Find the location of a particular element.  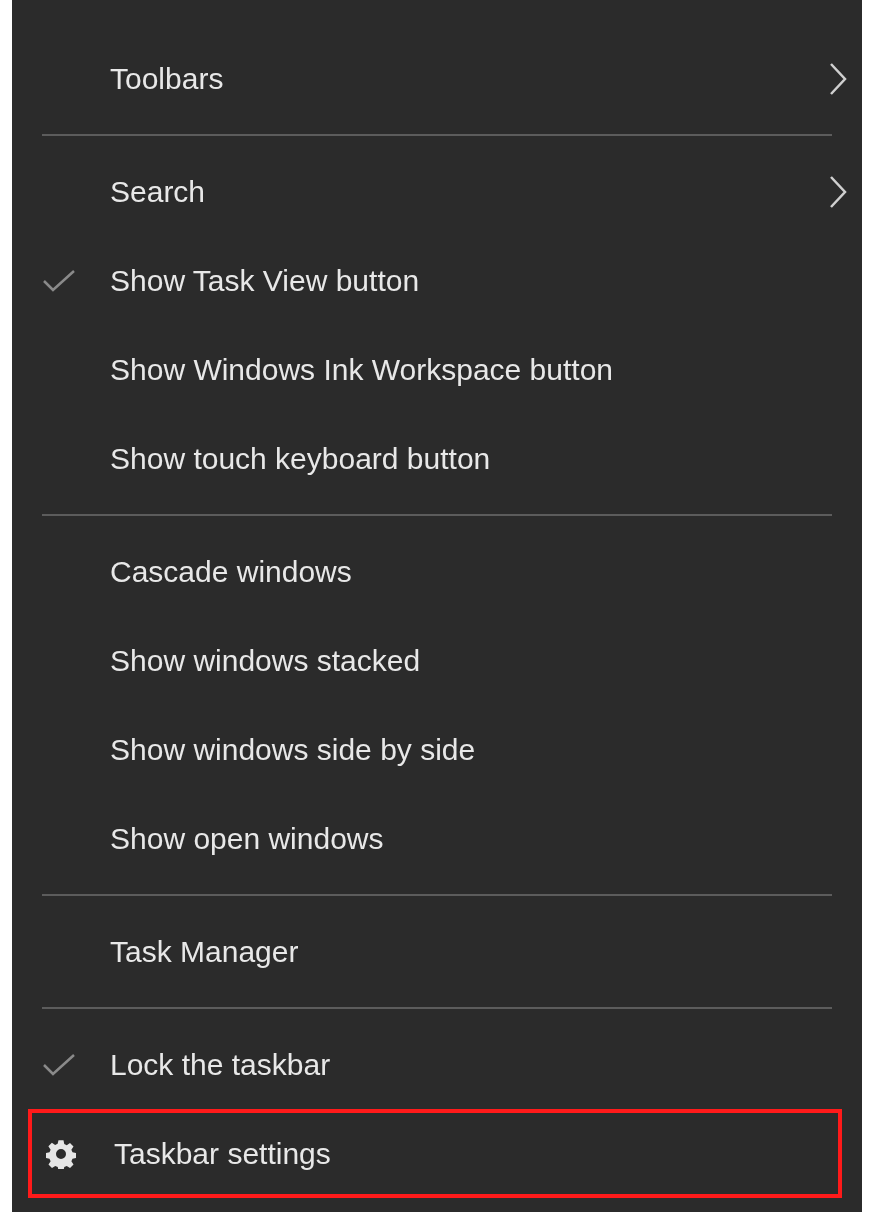

menu-item: Show Task View button is located at coordinates (437, 280).